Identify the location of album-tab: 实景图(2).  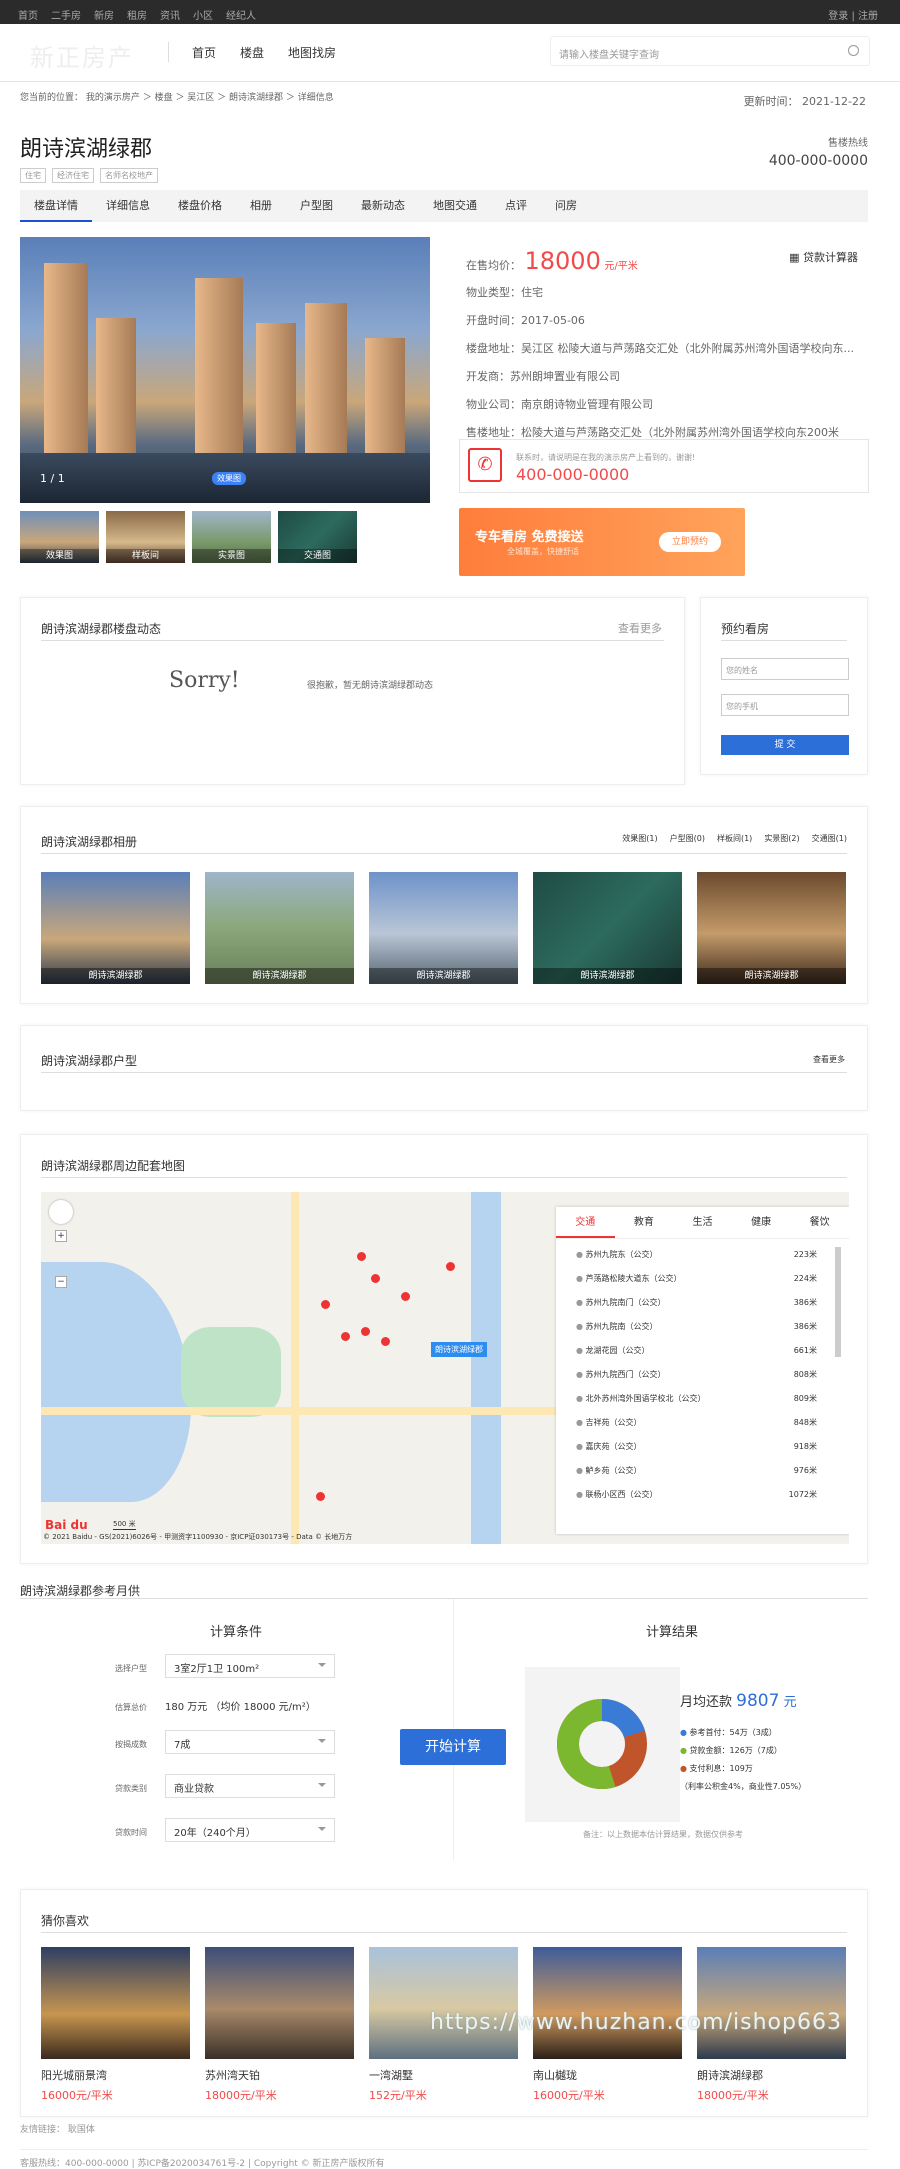
(781, 838).